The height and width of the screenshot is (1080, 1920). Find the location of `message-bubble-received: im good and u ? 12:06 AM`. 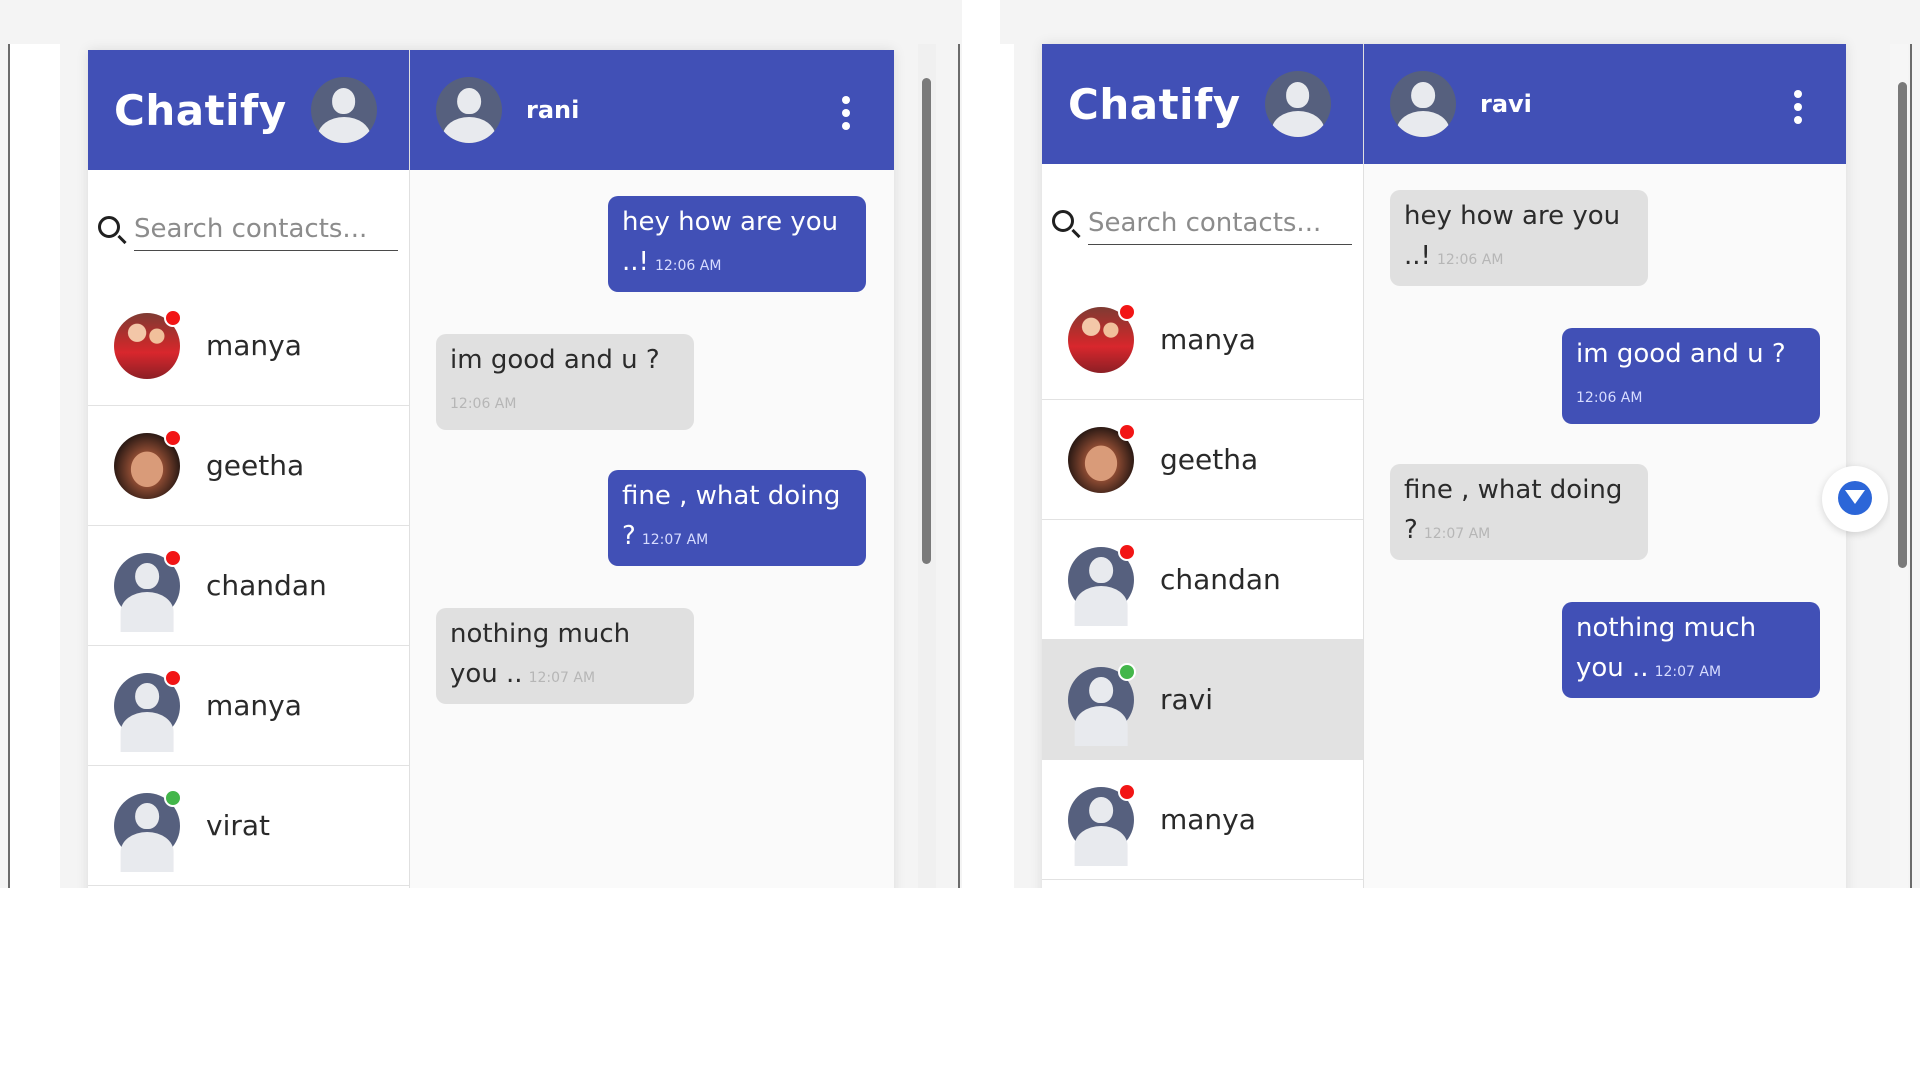

message-bubble-received: im good and u ? 12:06 AM is located at coordinates (565, 382).